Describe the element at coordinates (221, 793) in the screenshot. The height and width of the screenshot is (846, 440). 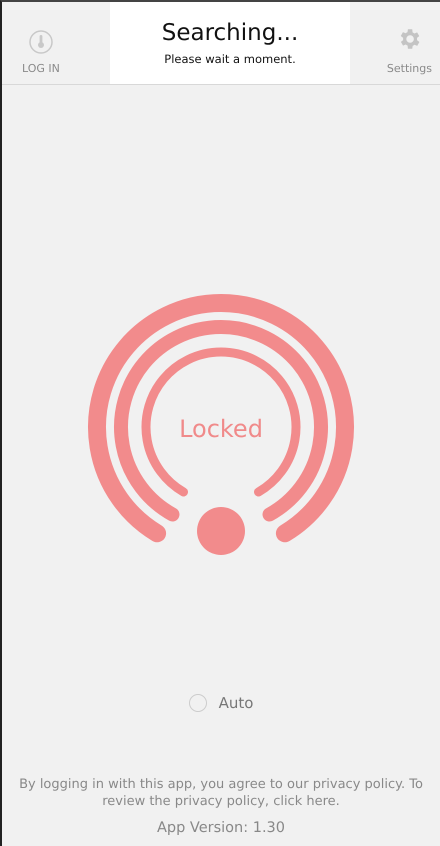
I see `privacy-notice: By logging in with this app, you agree to our privacy policy. To review the privacy policy, click here.` at that location.